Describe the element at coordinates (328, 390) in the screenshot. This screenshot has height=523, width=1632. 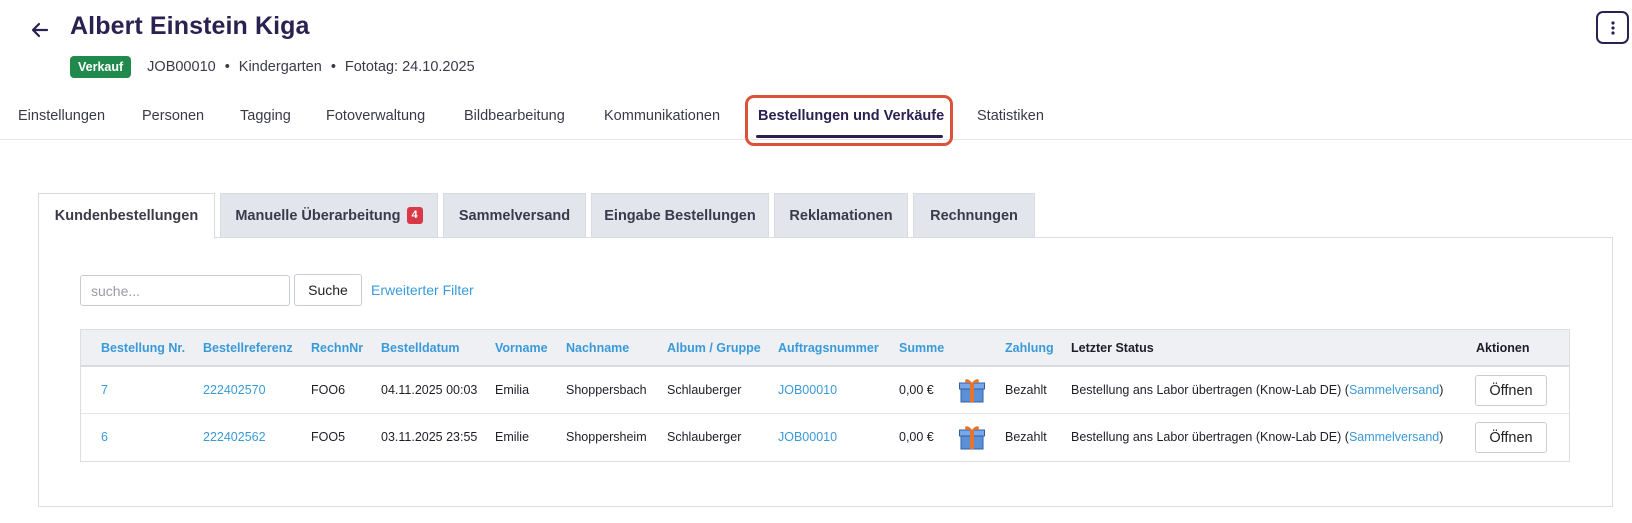
I see `invoice-number: FOO6` at that location.